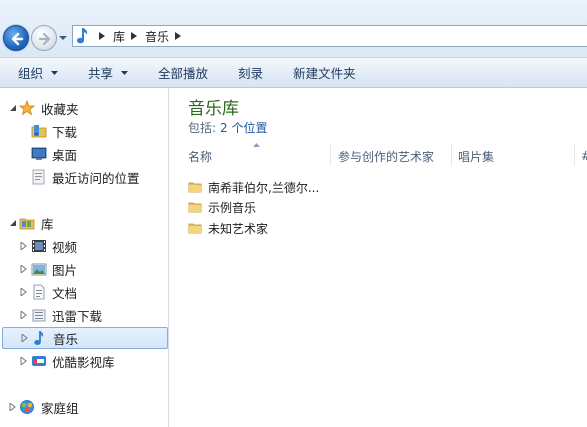 The image size is (587, 427). Describe the element at coordinates (39, 361) in the screenshot. I see `youku-library-icon` at that location.